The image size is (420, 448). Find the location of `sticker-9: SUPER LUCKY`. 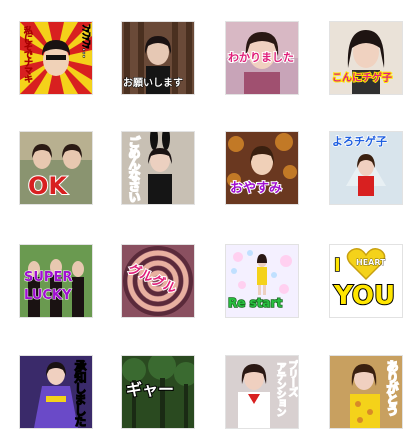

sticker-9: SUPER LUCKY is located at coordinates (56, 281).